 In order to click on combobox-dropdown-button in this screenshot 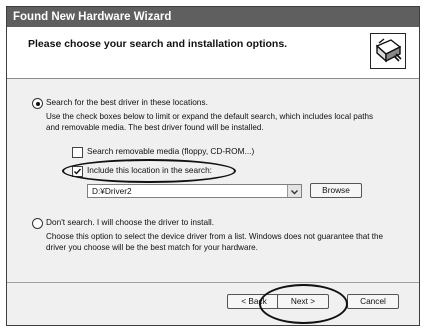, I will do `click(294, 191)`.